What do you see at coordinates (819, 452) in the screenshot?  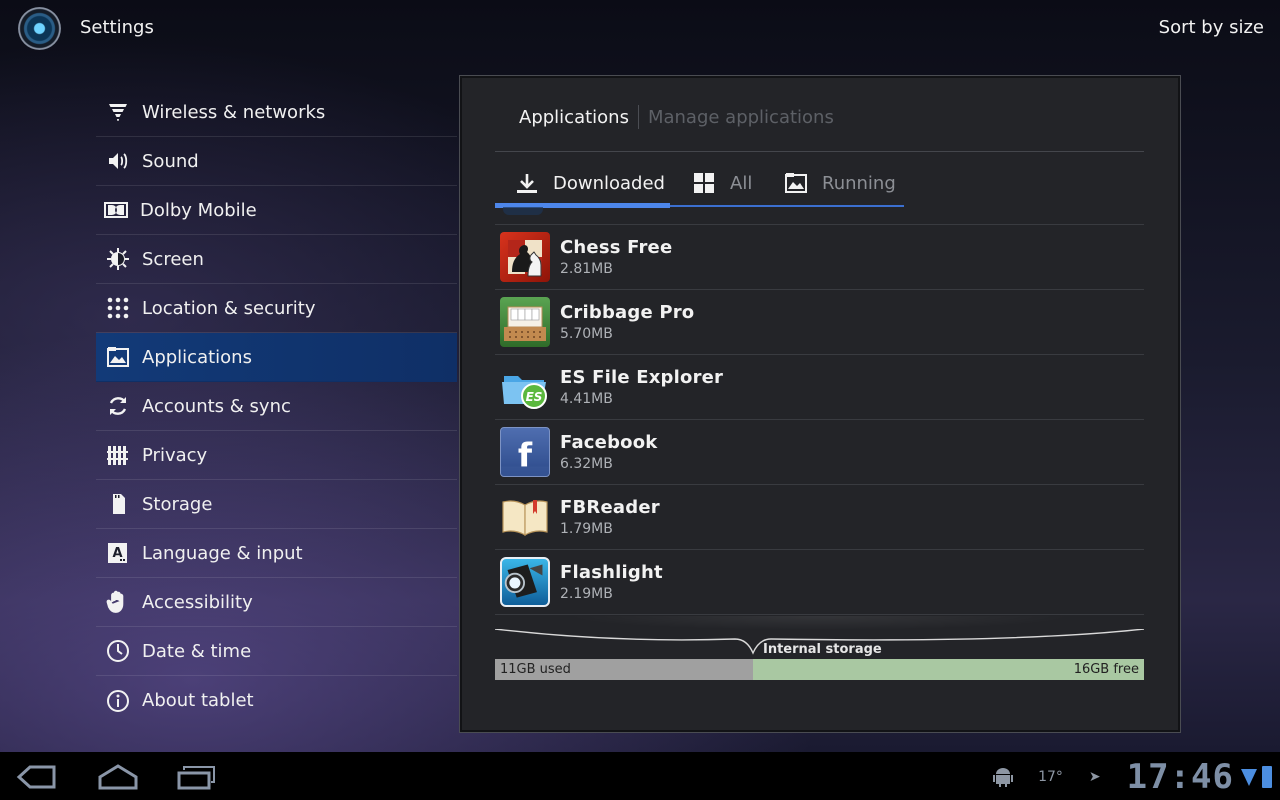 I see `list-item-facebook: f Facebook 6.32MB` at bounding box center [819, 452].